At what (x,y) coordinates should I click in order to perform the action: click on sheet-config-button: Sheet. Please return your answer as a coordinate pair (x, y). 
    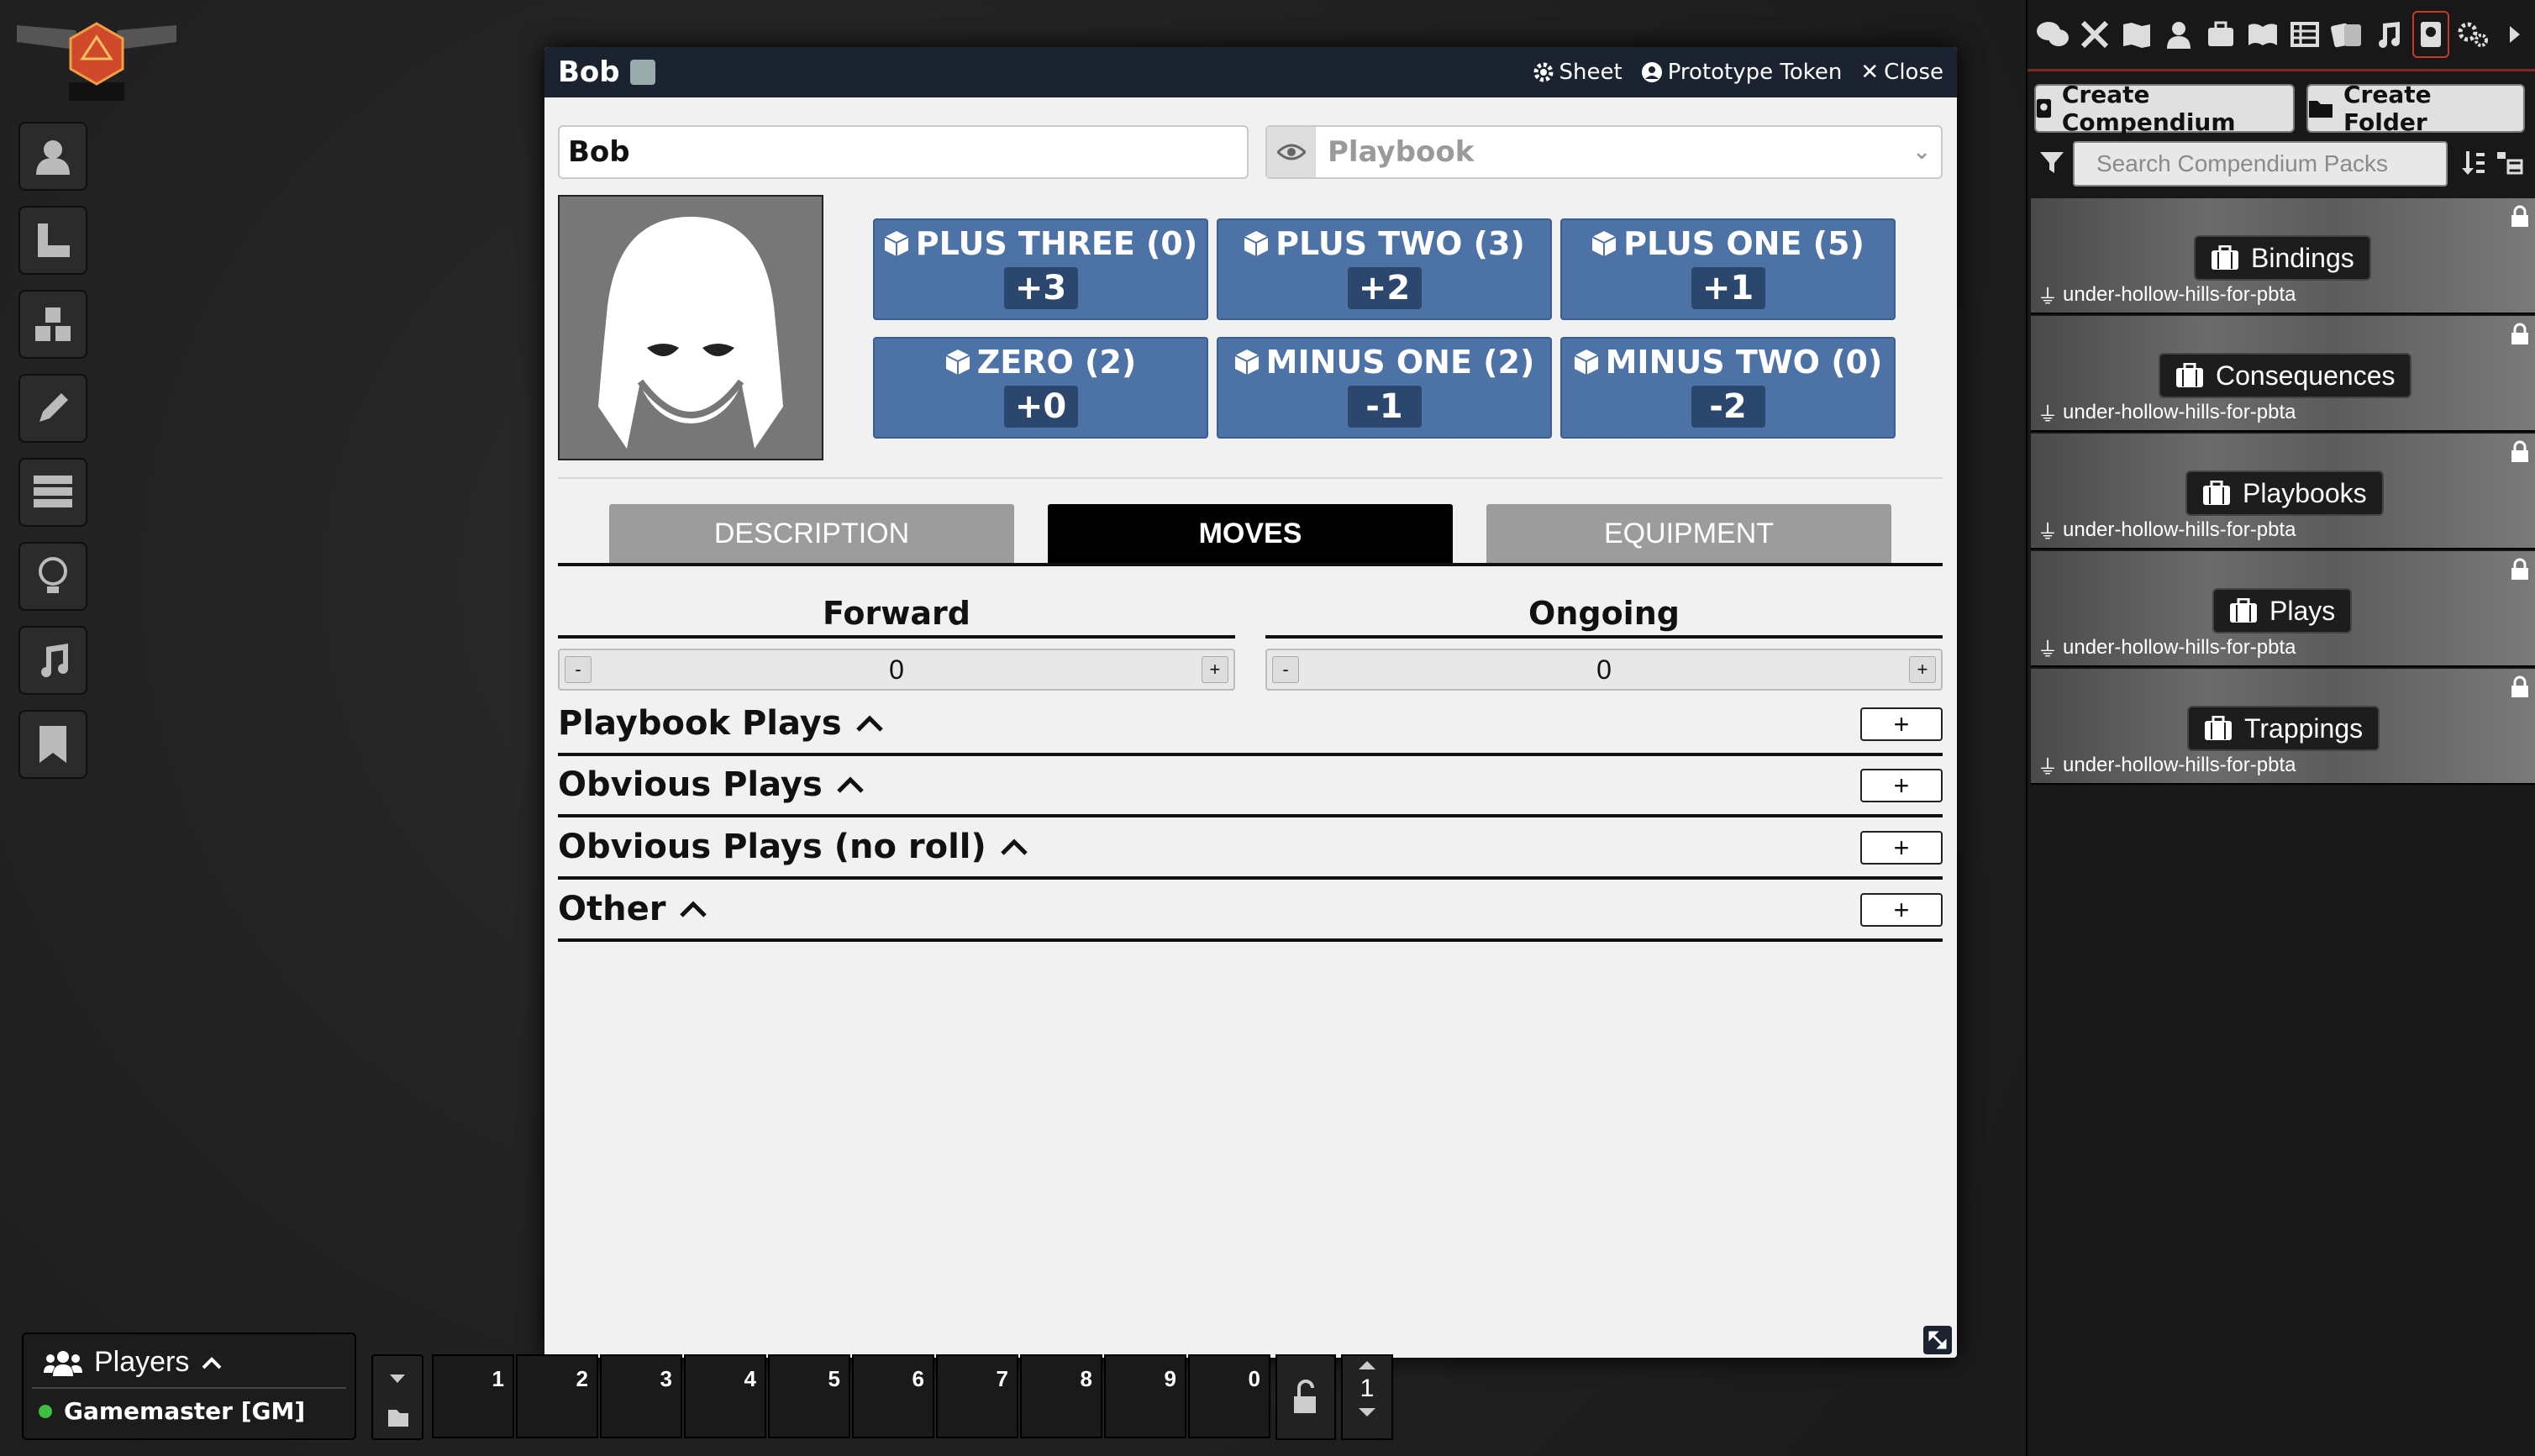
    Looking at the image, I should click on (1578, 72).